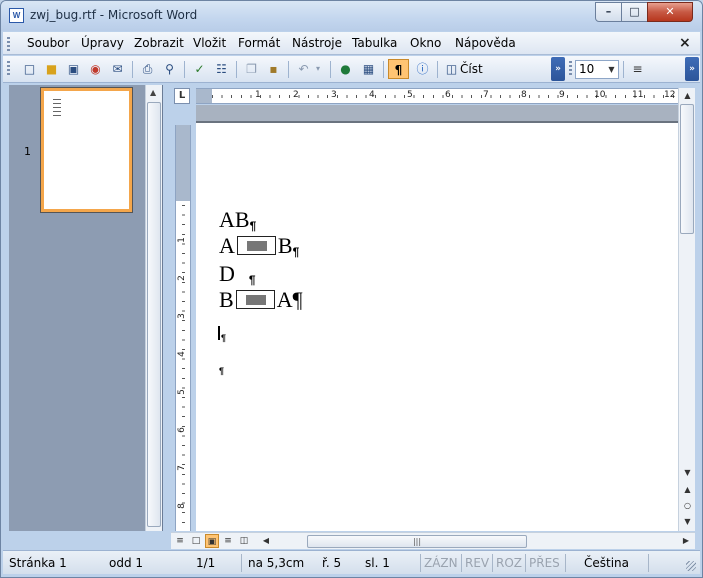  What do you see at coordinates (221, 69) in the screenshot?
I see `research-icon: ☷` at bounding box center [221, 69].